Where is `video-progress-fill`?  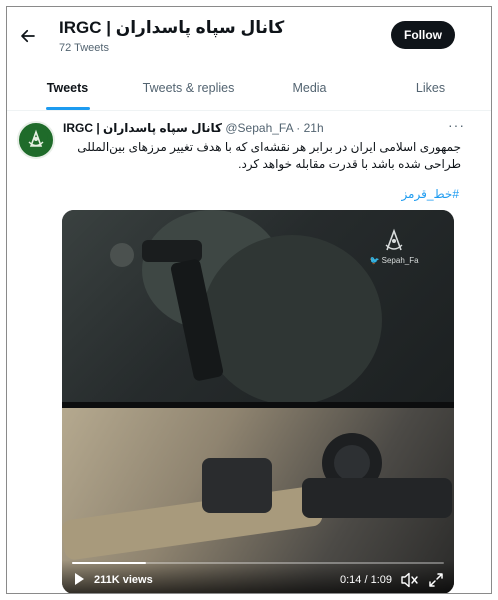
video-progress-fill is located at coordinates (109, 563).